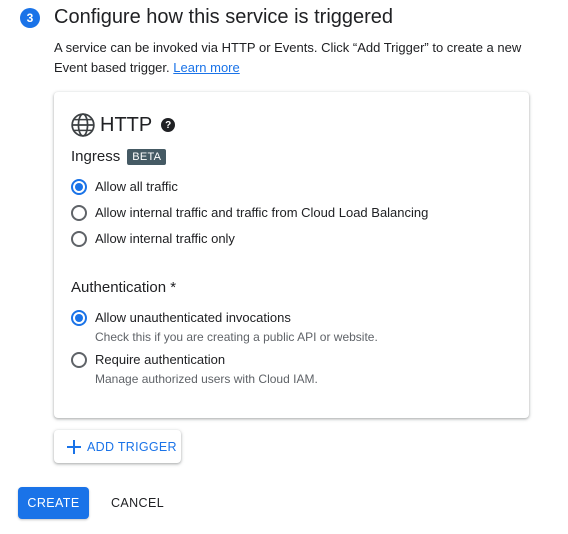 This screenshot has height=534, width=568. Describe the element at coordinates (206, 67) in the screenshot. I see `learn-more-link: Learn more` at that location.